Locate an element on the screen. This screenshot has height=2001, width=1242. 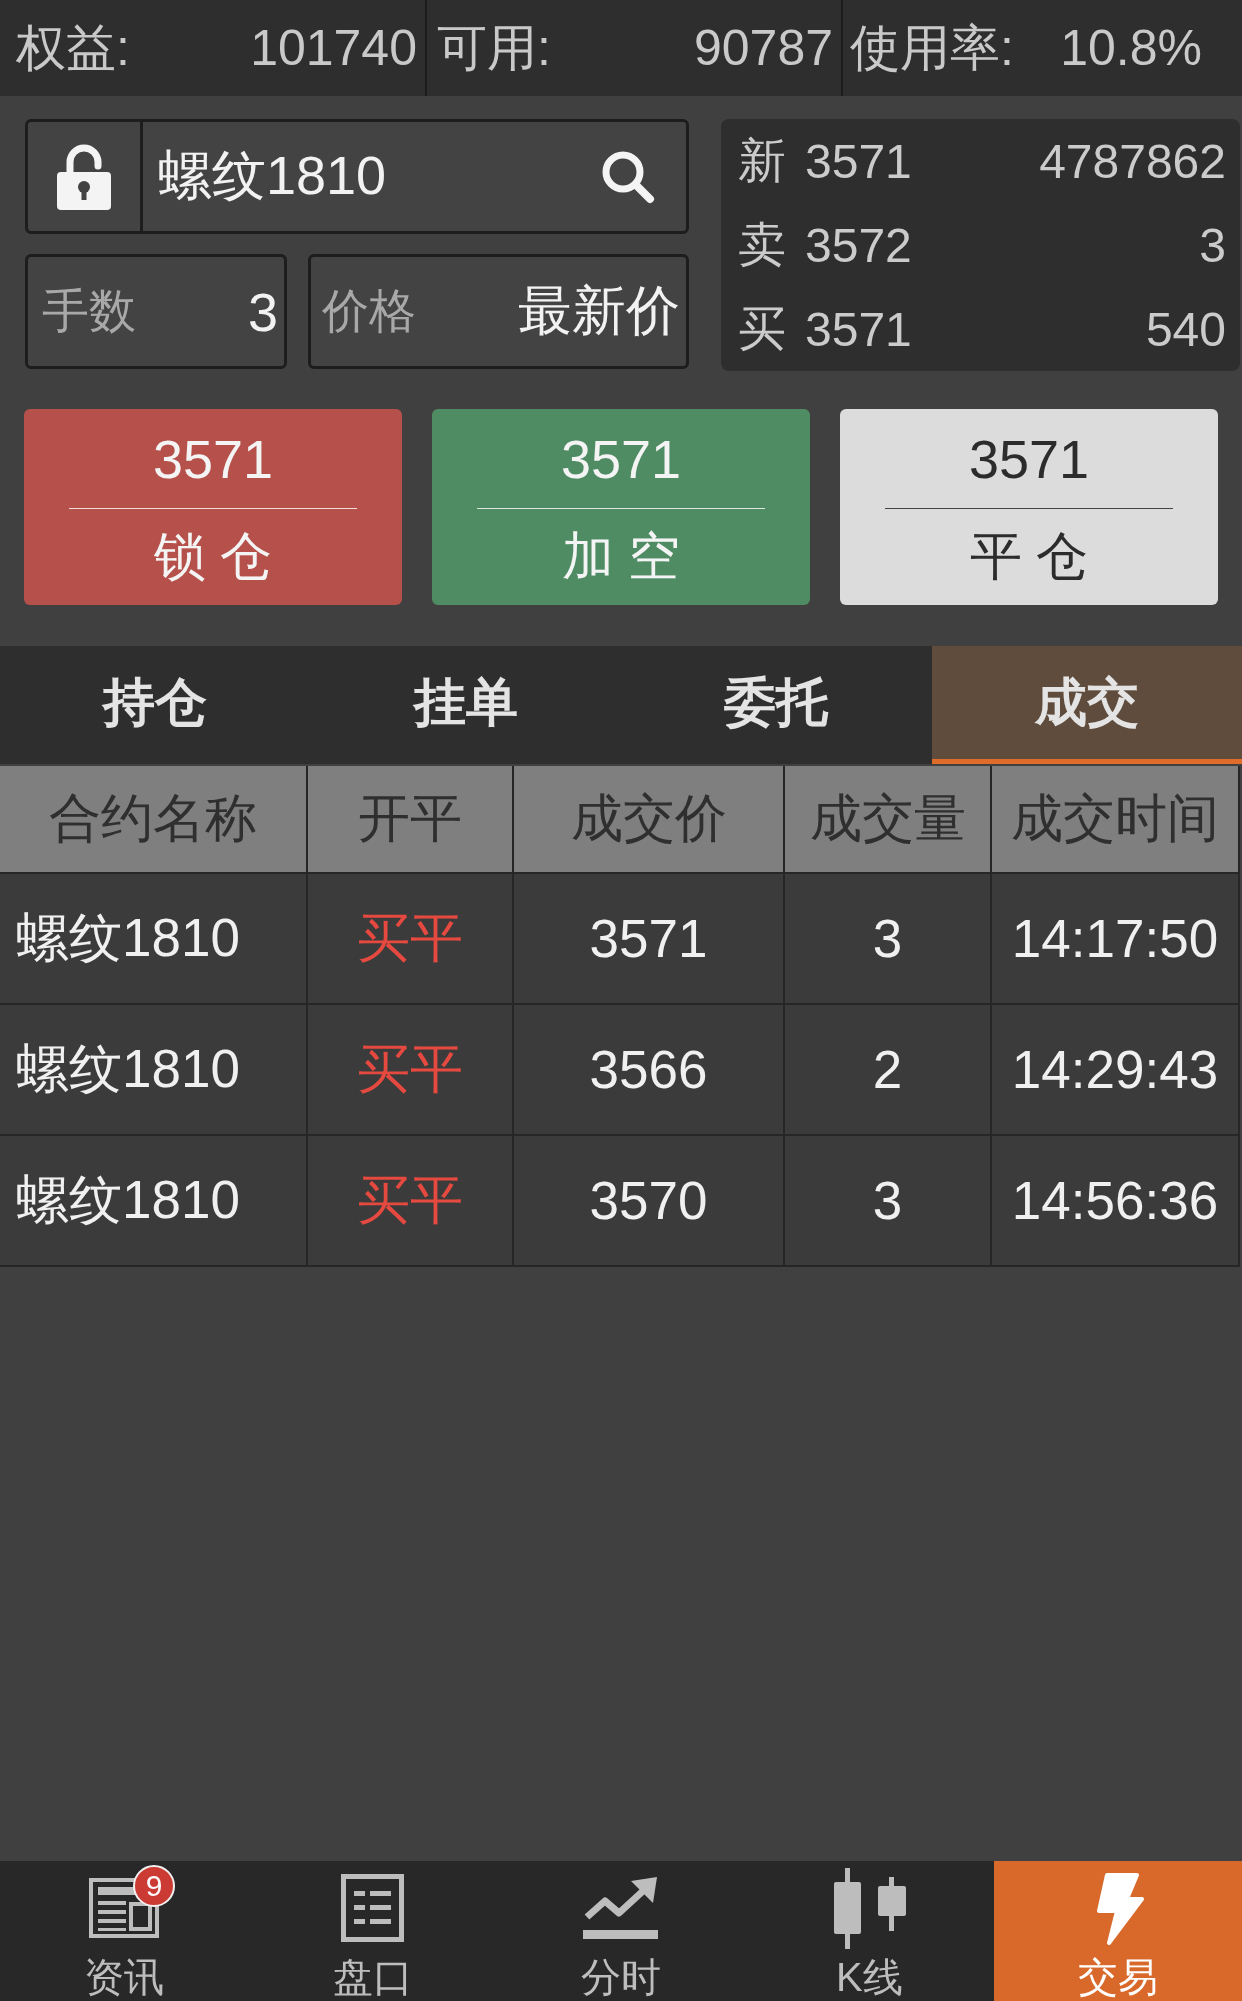
account-value: 90787 is located at coordinates (763, 48).